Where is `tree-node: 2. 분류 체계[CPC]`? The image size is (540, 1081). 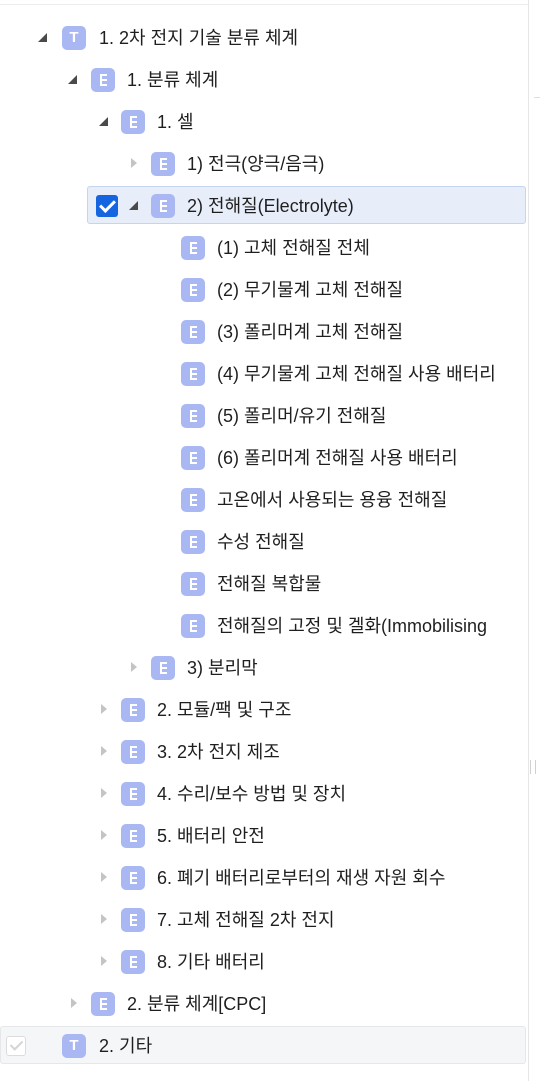 tree-node: 2. 분류 체계[CPC] is located at coordinates (264, 1004).